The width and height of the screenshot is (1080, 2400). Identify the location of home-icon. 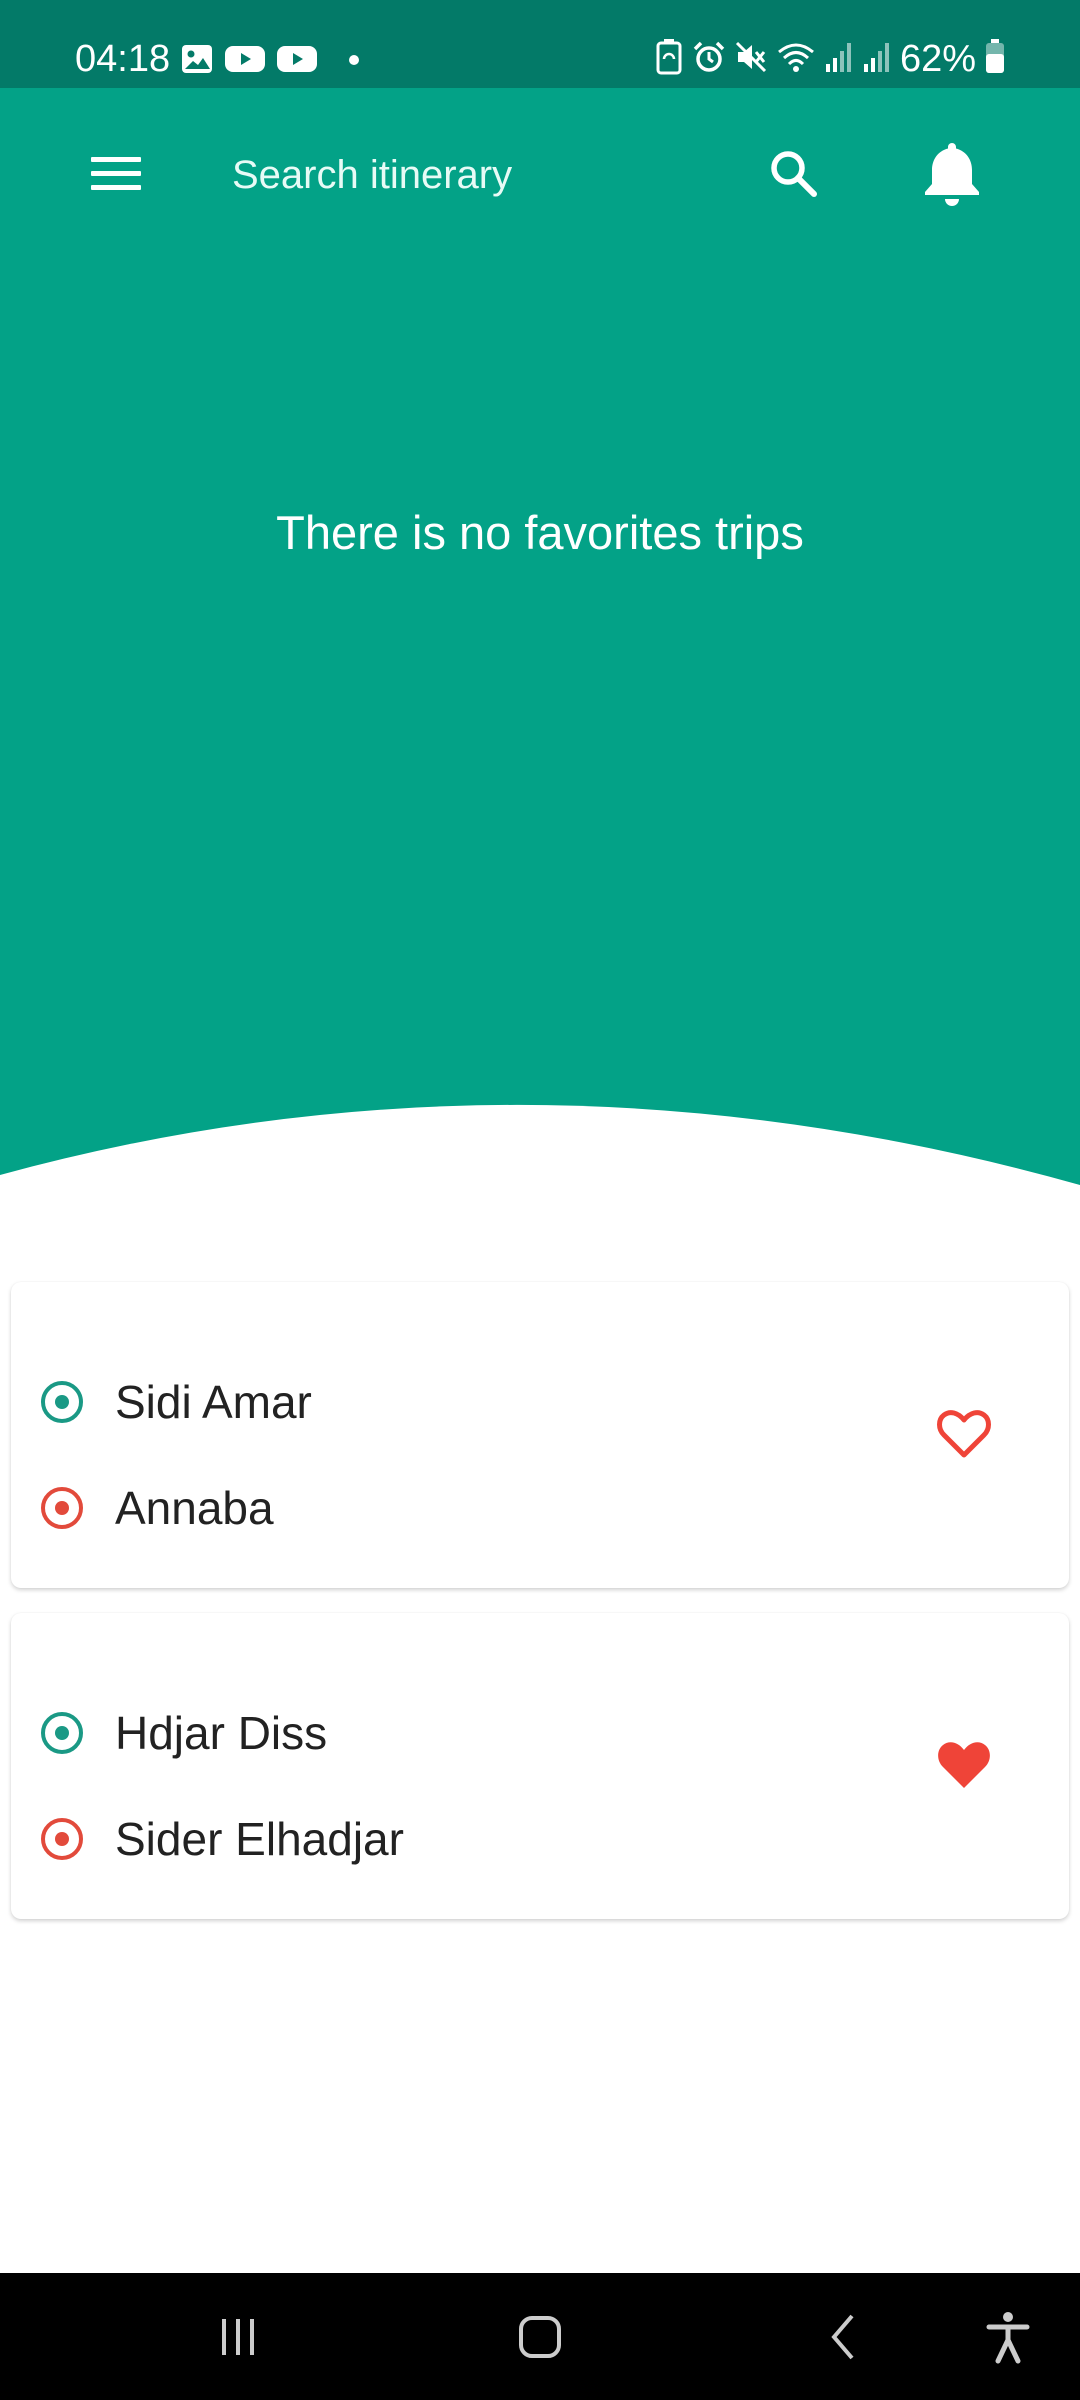
(540, 2339).